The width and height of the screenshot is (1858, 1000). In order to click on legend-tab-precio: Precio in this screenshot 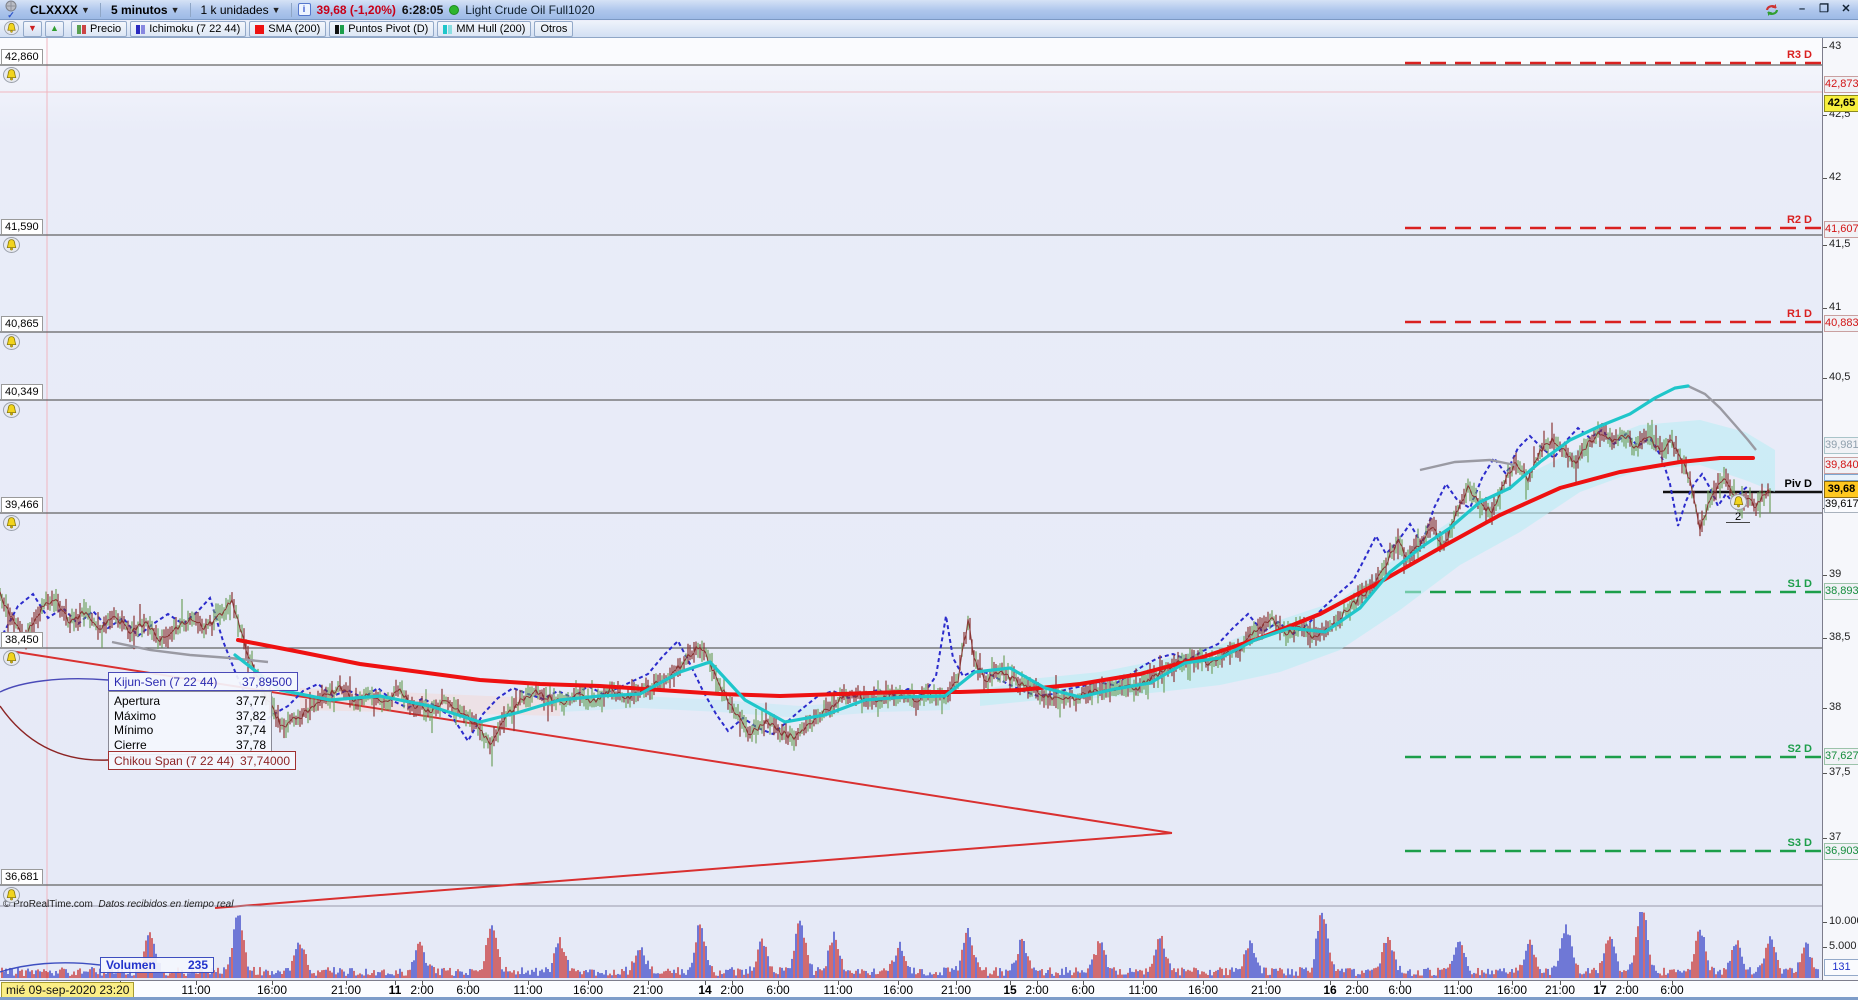, I will do `click(99, 29)`.